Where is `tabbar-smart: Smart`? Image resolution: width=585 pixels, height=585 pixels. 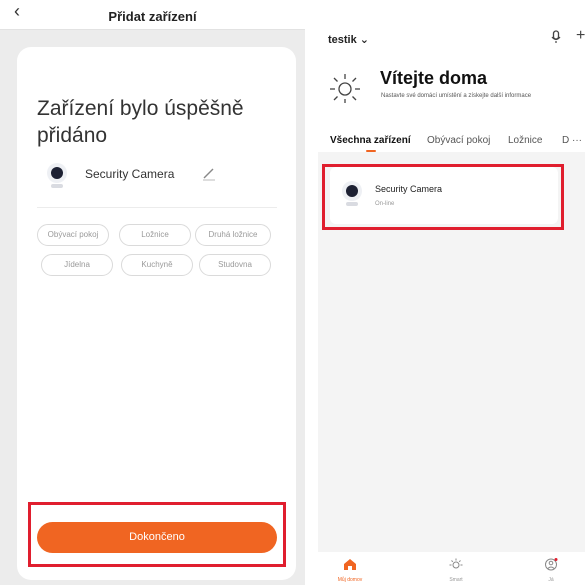 tabbar-smart: Smart is located at coordinates (456, 570).